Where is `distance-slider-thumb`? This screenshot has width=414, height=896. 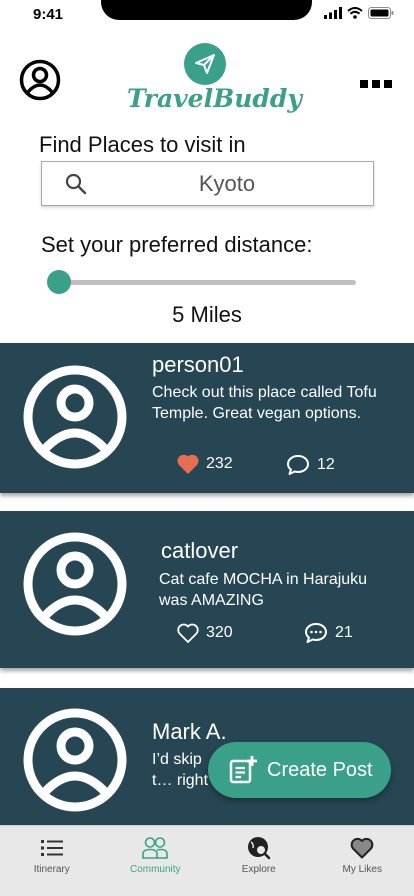
distance-slider-thumb is located at coordinates (59, 282).